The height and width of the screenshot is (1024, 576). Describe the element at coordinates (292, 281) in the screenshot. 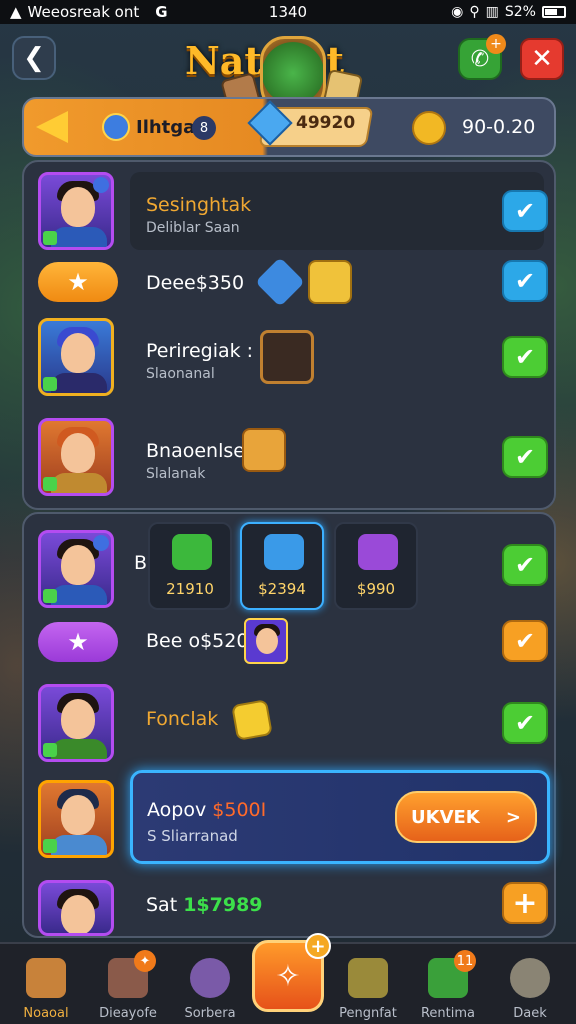

I see `list-item: ★ Deee$350 ✔` at that location.